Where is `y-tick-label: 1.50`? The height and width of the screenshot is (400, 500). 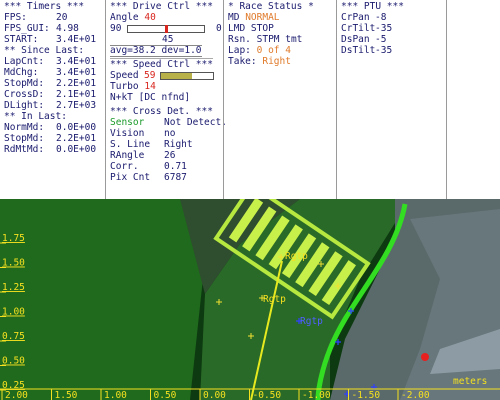 y-tick-label: 1.50 is located at coordinates (13, 263).